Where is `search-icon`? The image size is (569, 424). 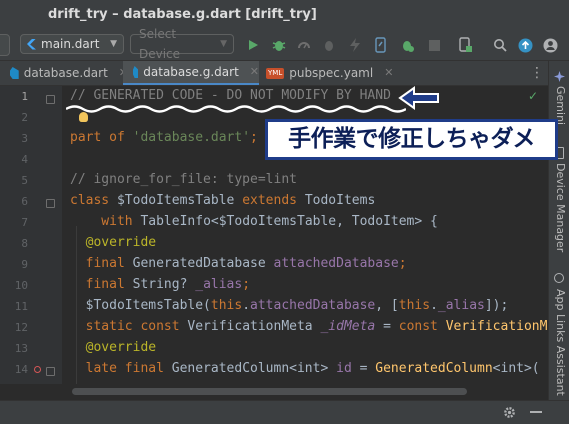
search-icon is located at coordinates (500, 45).